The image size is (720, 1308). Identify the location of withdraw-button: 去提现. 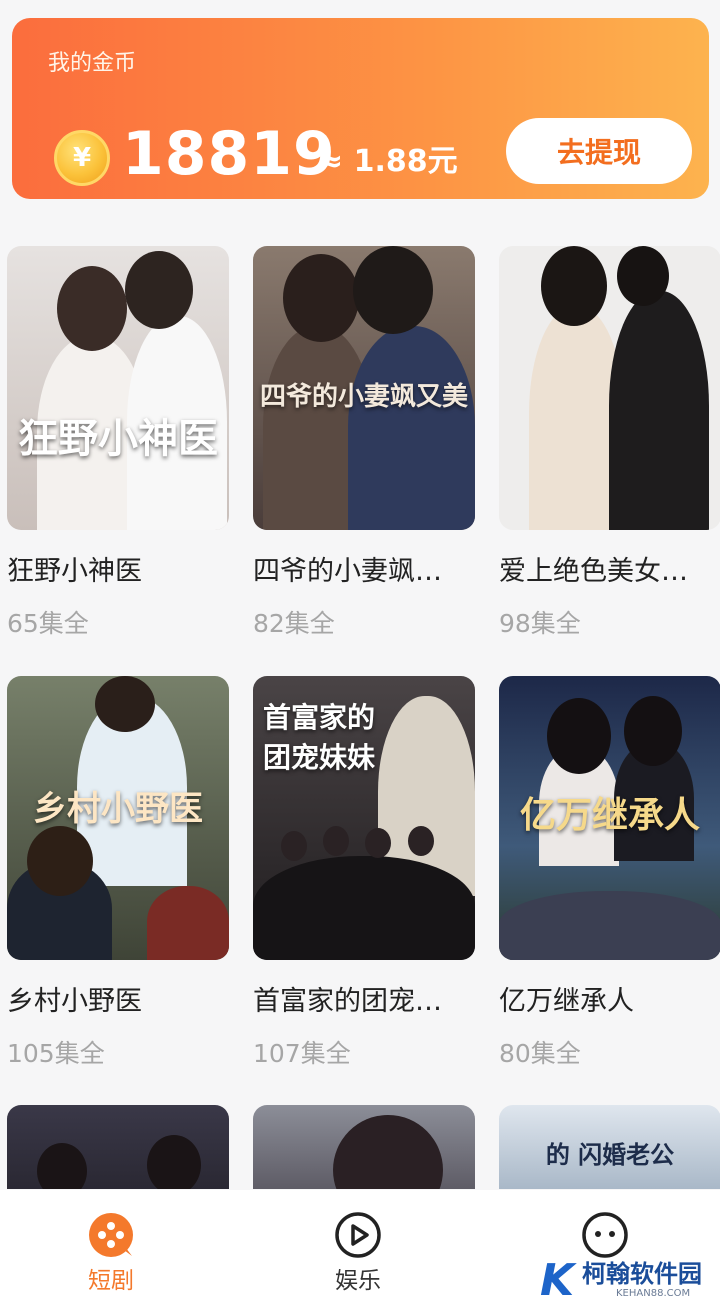
(599, 151).